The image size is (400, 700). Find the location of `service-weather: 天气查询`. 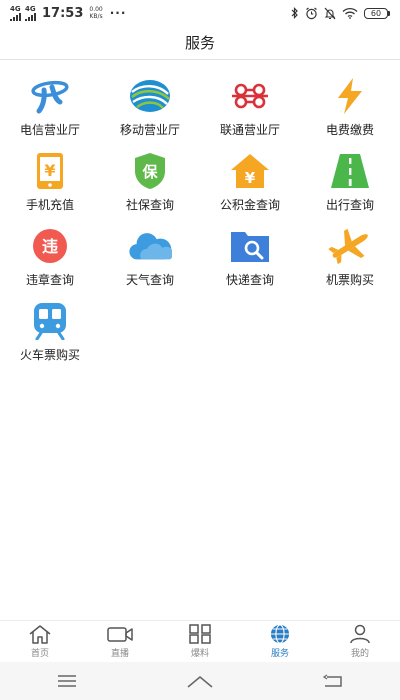

service-weather: 天气查询 is located at coordinates (150, 259).